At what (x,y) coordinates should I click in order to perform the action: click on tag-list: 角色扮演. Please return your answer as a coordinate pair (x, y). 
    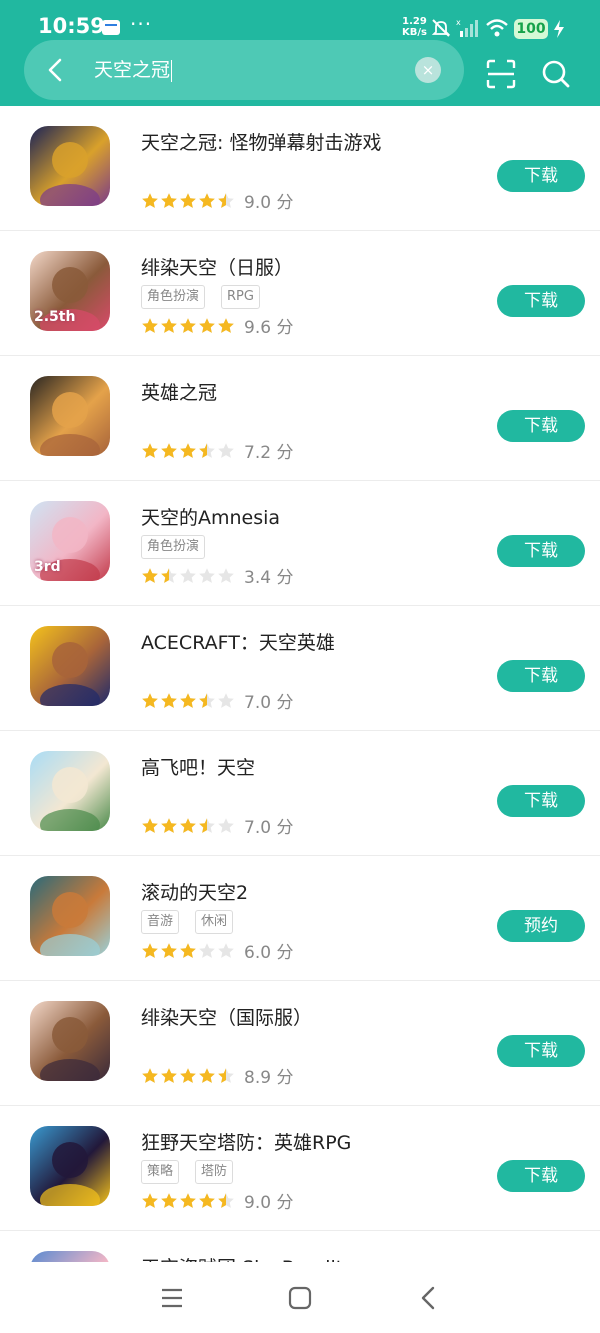
    Looking at the image, I should click on (181, 547).